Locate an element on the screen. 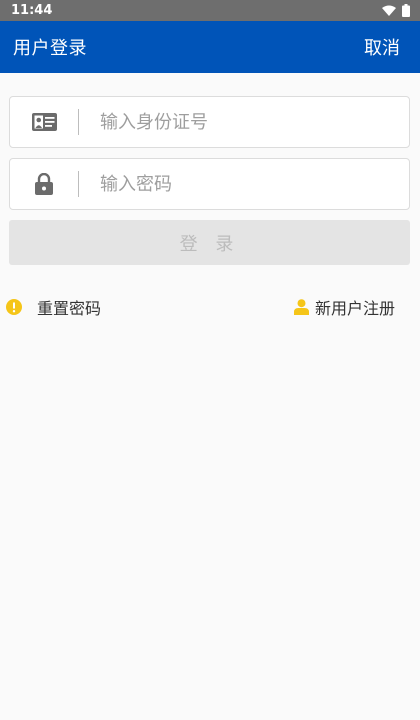  app-bar: 用户登录 取消 is located at coordinates (210, 47).